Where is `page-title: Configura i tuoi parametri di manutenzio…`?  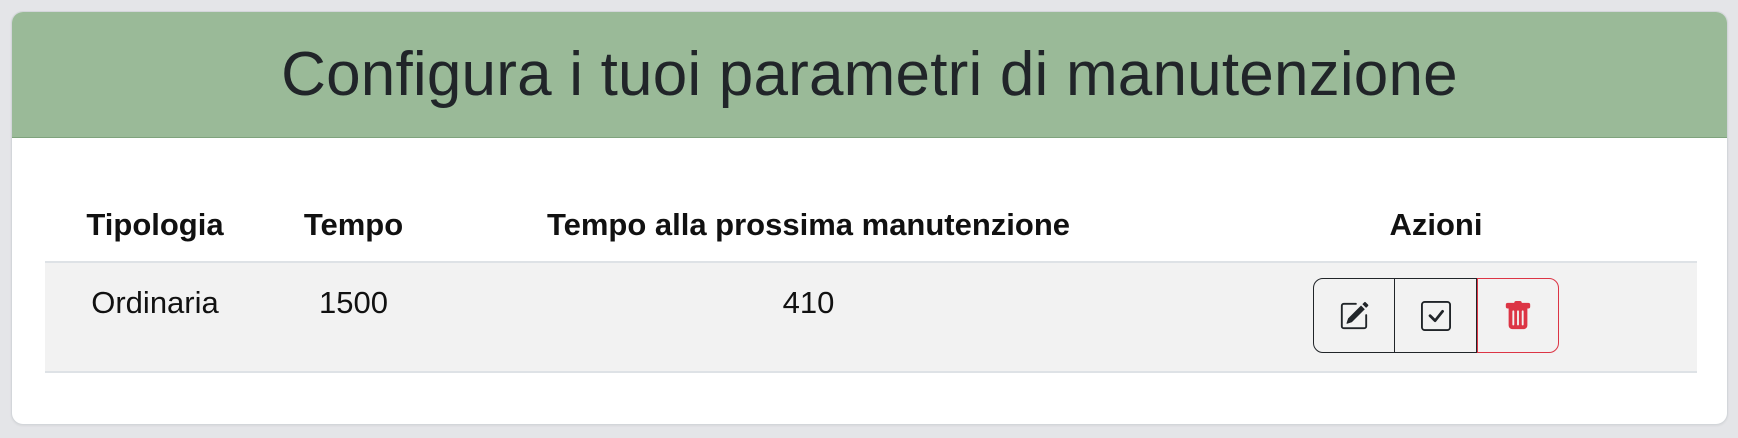
page-title: Configura i tuoi parametri di manutenzio… is located at coordinates (869, 74).